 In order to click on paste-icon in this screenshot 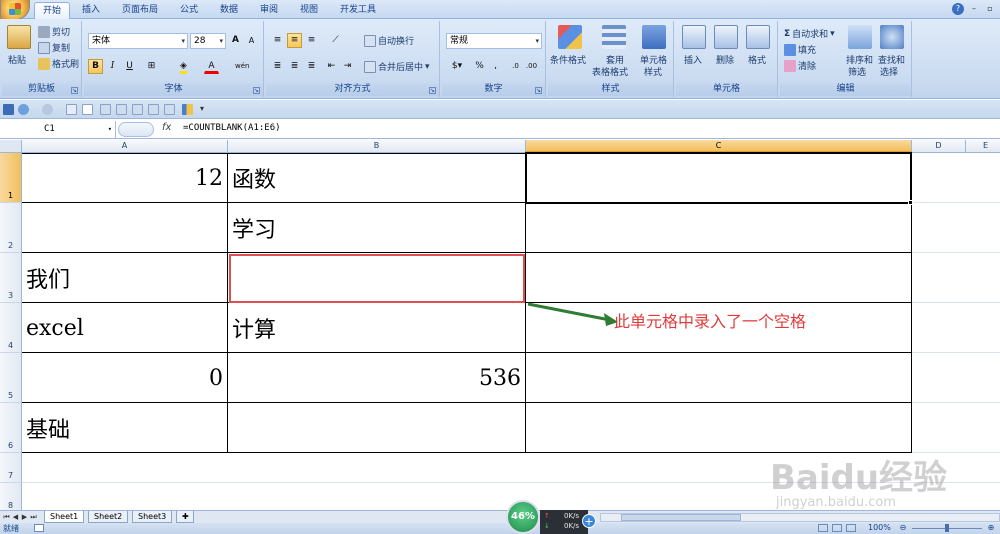, I will do `click(19, 37)`.